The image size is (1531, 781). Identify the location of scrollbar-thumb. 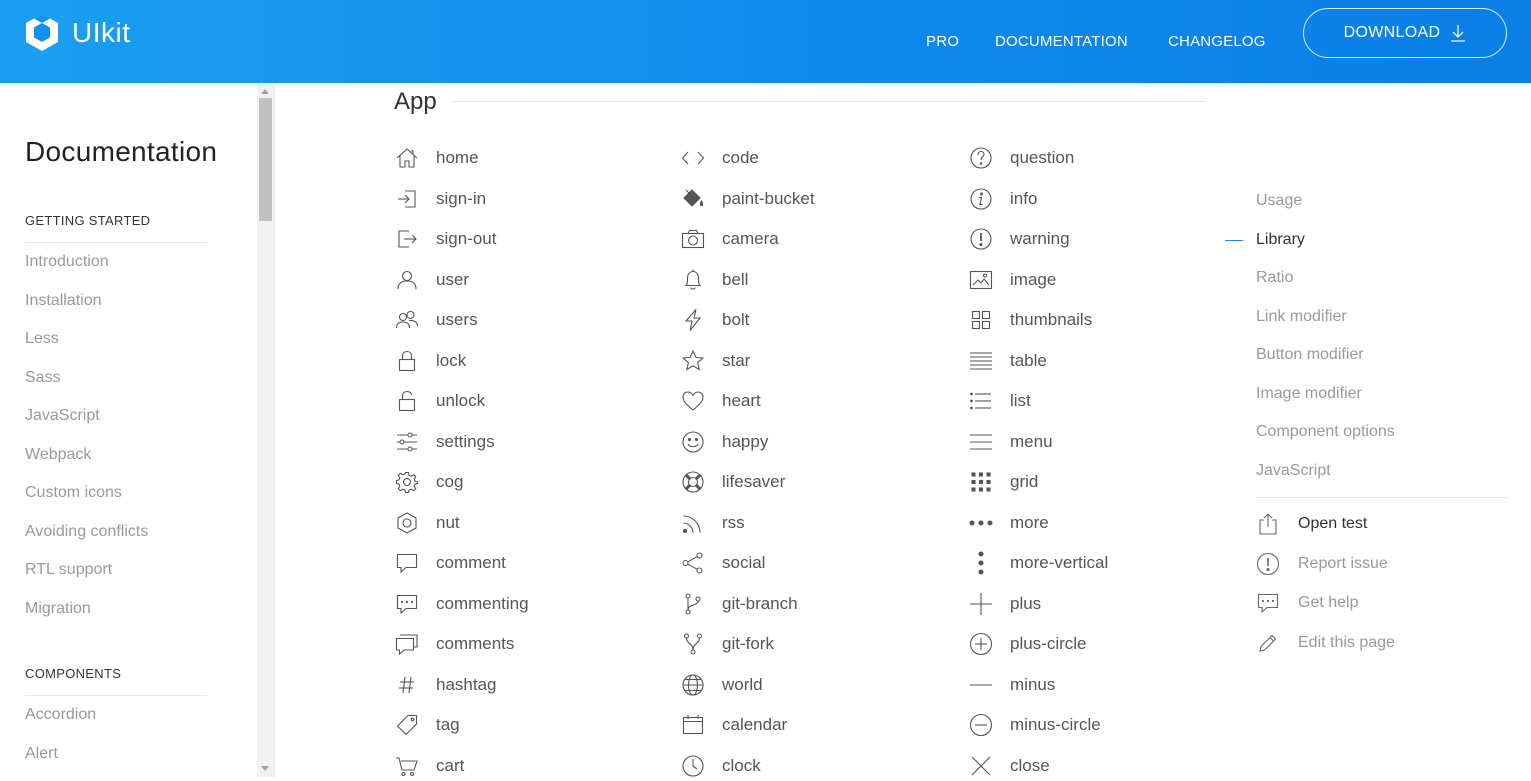
(265, 159).